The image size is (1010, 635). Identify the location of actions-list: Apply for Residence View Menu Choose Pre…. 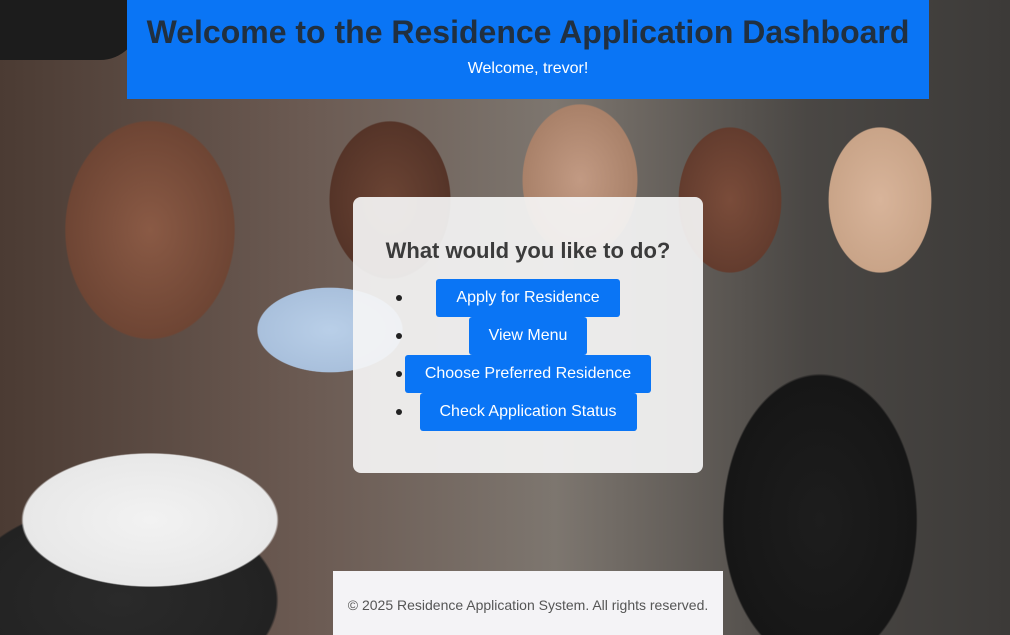
(528, 355).